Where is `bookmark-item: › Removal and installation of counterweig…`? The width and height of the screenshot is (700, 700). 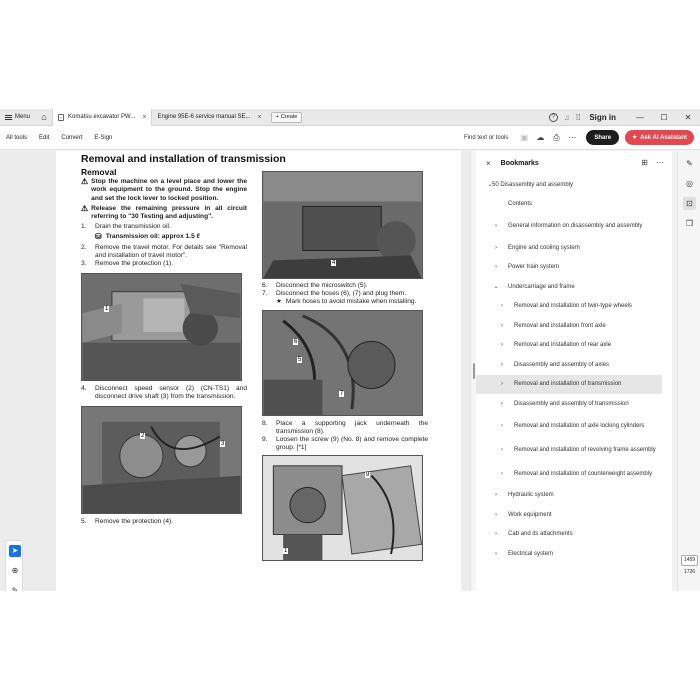 bookmark-item: › Removal and installation of counterweig… is located at coordinates (569, 474).